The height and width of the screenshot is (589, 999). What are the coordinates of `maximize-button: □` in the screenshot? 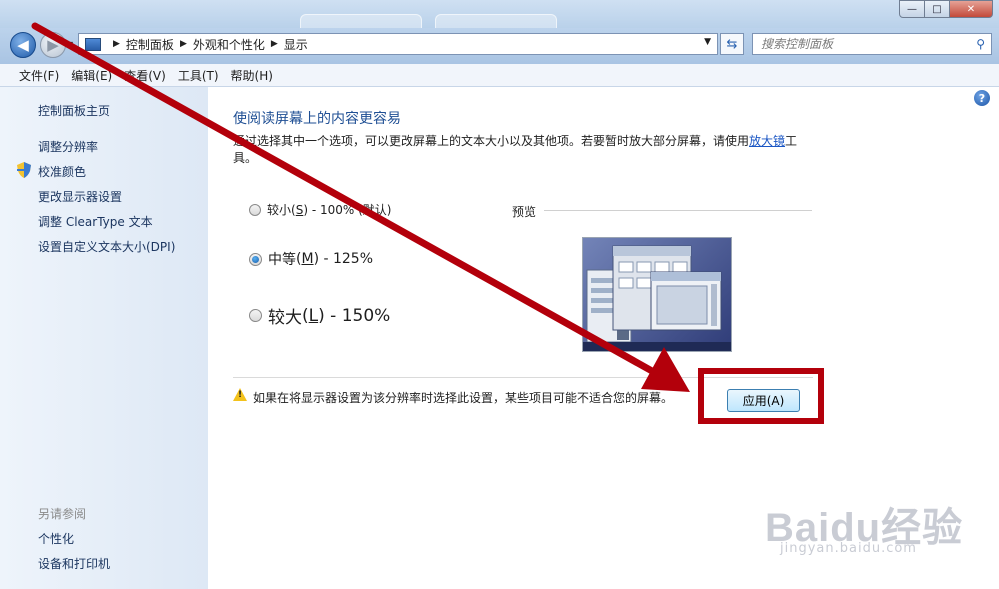 It's located at (937, 9).